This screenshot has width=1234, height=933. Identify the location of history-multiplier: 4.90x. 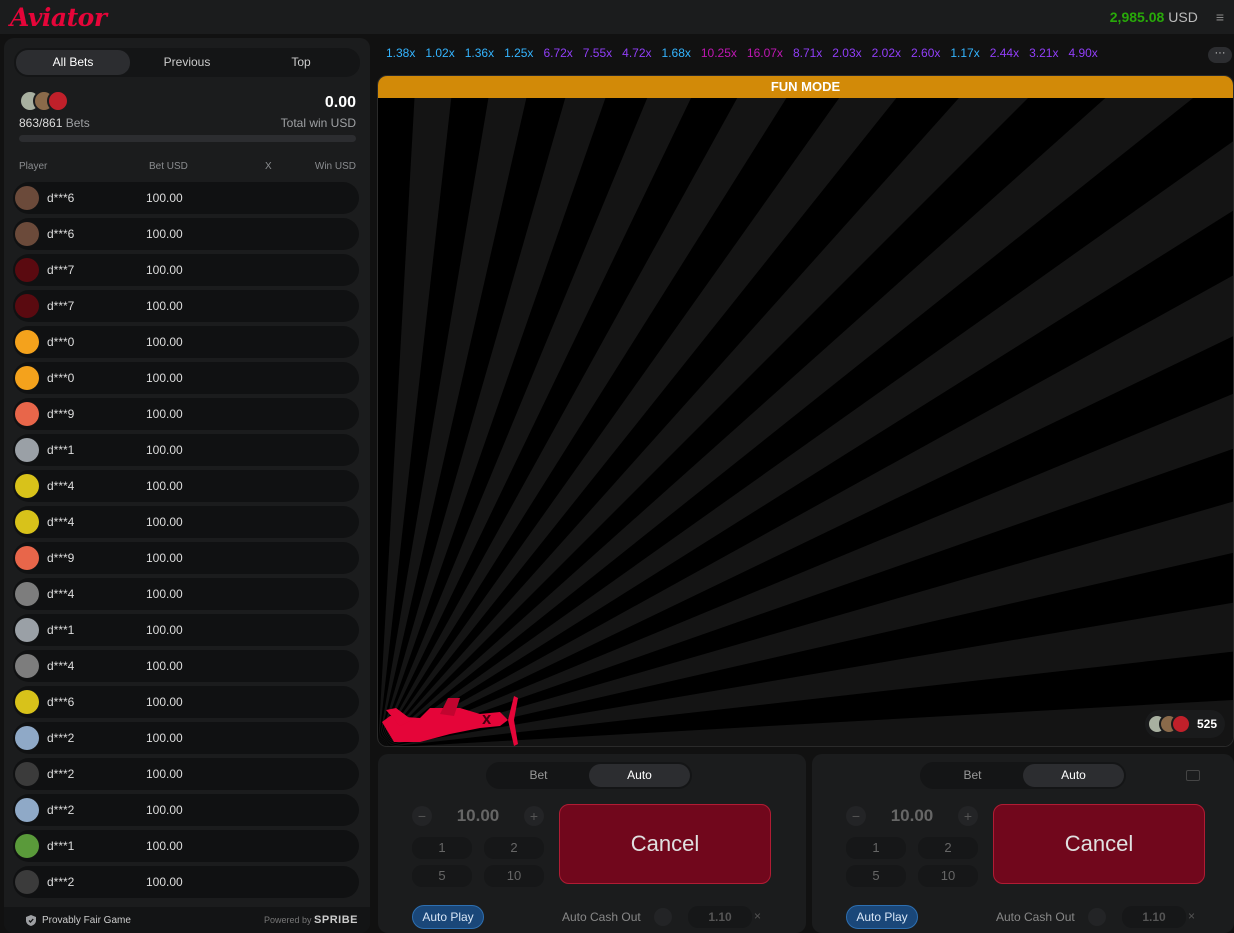
(1082, 53).